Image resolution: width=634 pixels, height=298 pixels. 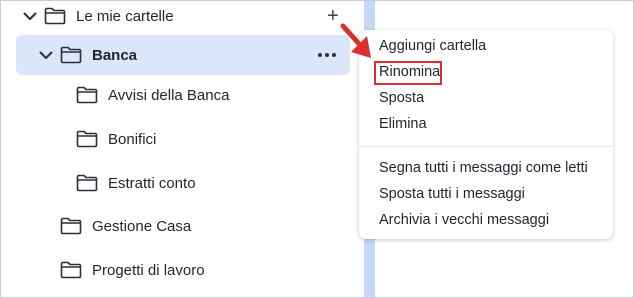 I want to click on folder-label: Le mie cartelle, so click(x=125, y=16).